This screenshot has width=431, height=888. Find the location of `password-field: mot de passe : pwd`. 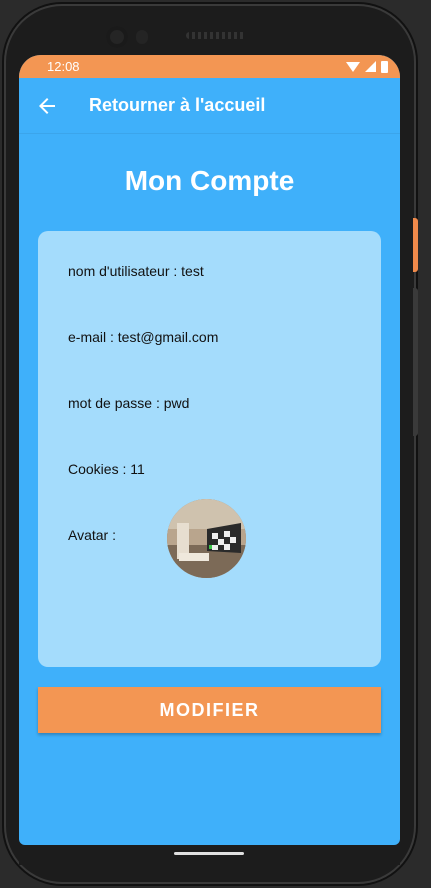

password-field: mot de passe : pwd is located at coordinates (129, 403).